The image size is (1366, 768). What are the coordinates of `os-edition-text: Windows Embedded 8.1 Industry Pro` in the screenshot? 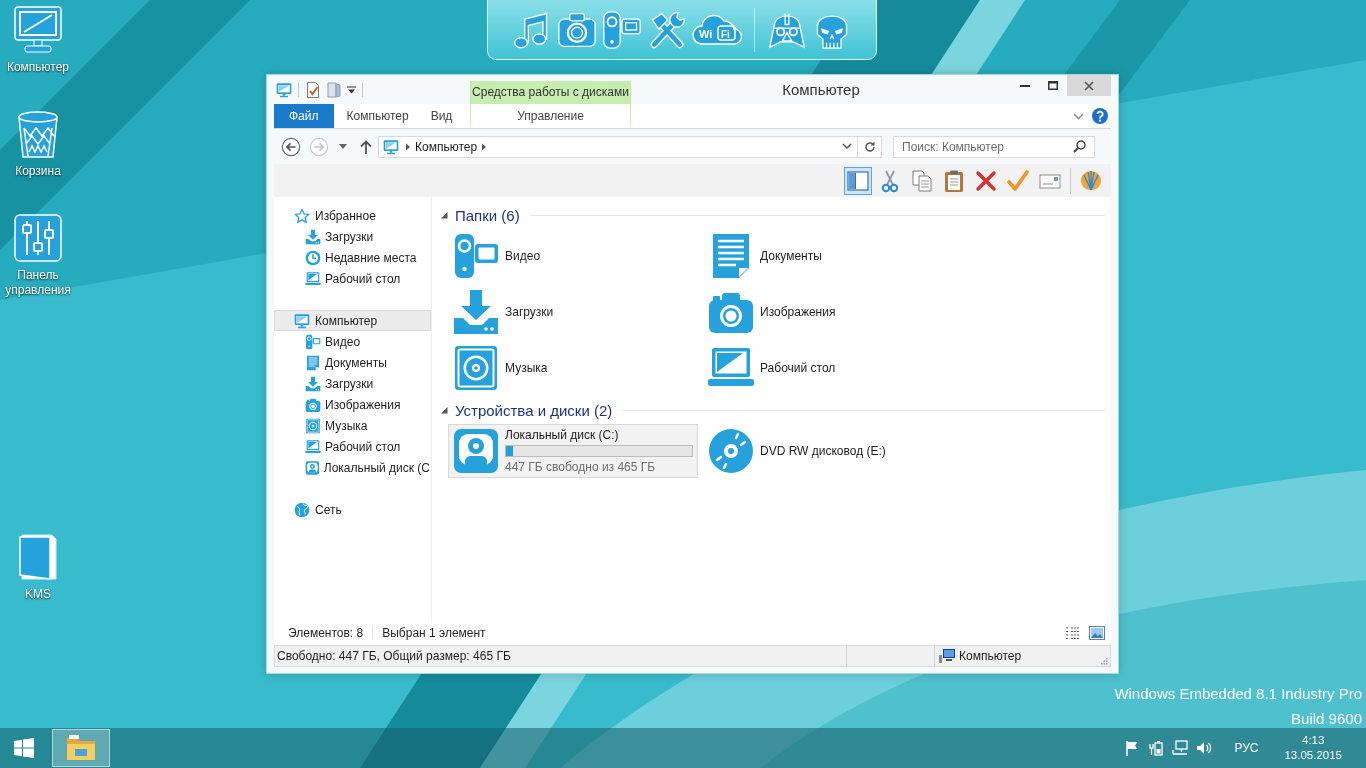 It's located at (1238, 694).